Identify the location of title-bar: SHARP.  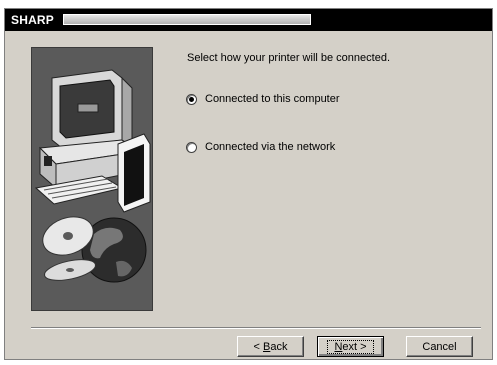
(248, 20).